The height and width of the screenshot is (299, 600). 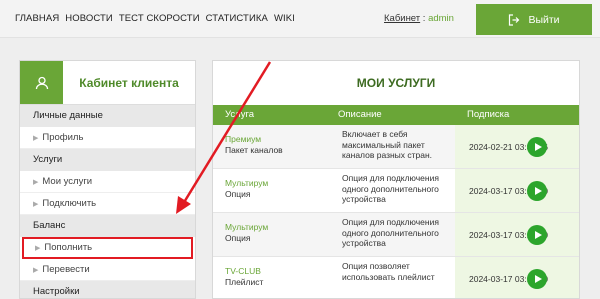 I want to click on page-title: МОИ УСЛУГИ, so click(x=396, y=83).